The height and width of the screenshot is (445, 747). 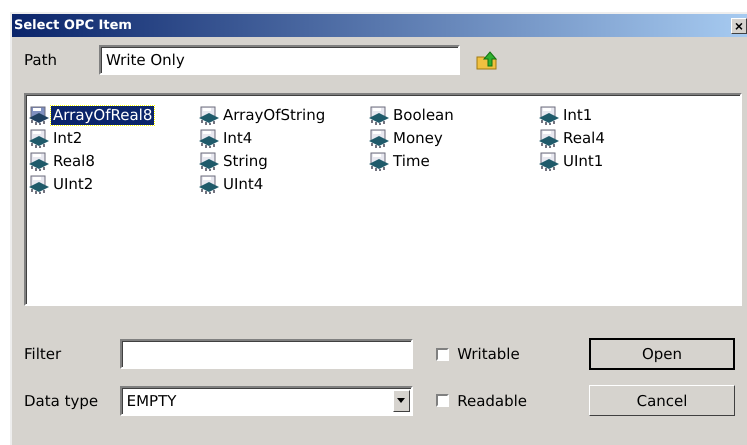 What do you see at coordinates (41, 60) in the screenshot?
I see `path-label: Path` at bounding box center [41, 60].